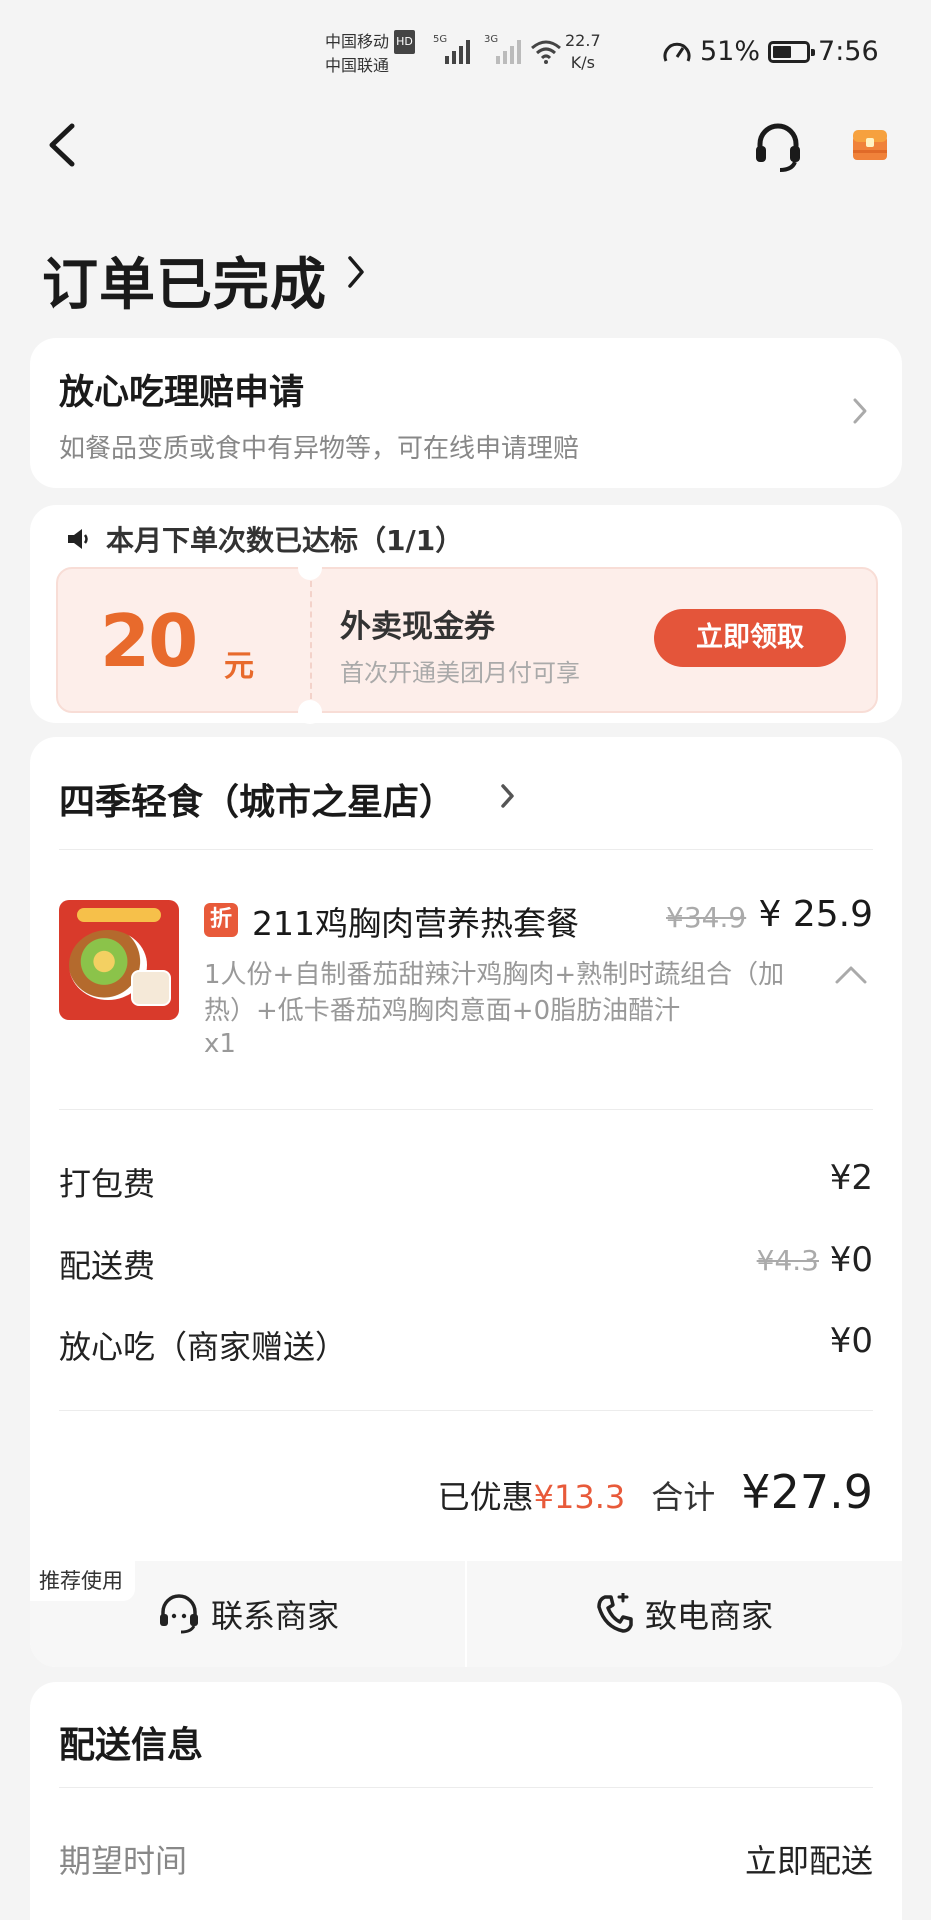 Image resolution: width=931 pixels, height=1920 pixels. What do you see at coordinates (583, 40) in the screenshot?
I see `speed-value: 22.7` at bounding box center [583, 40].